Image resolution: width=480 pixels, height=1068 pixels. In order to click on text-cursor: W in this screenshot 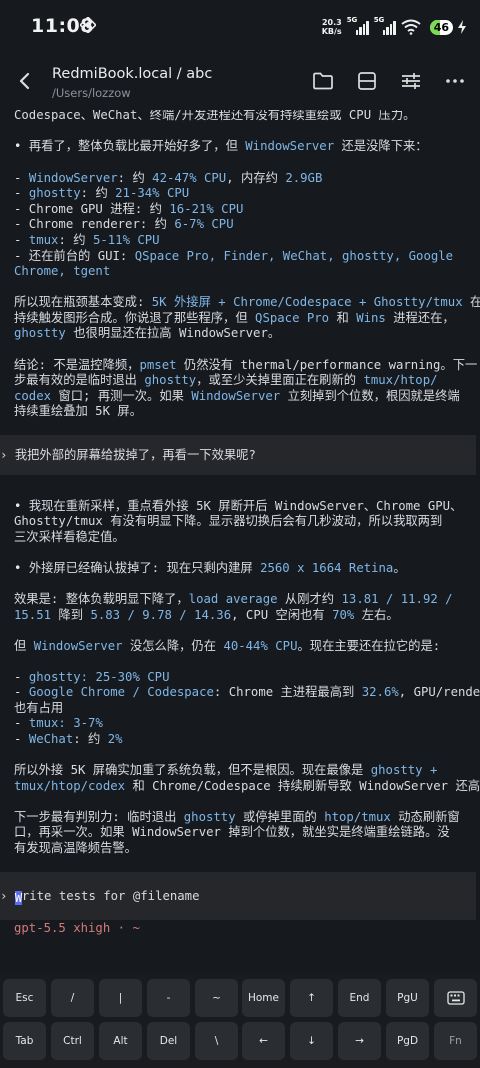, I will do `click(18, 898)`.